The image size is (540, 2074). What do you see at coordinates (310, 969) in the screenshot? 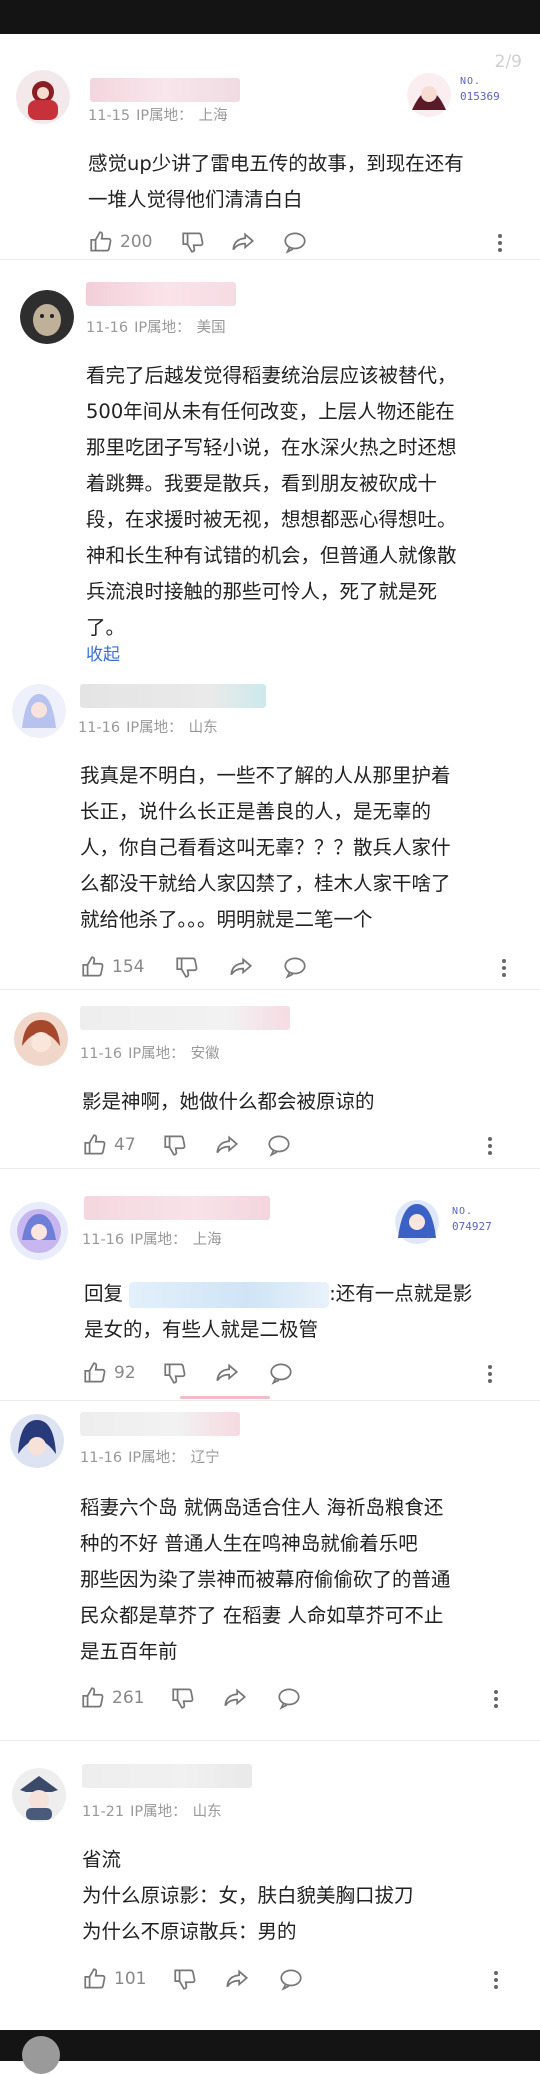
I see `action-bar: 154` at bounding box center [310, 969].